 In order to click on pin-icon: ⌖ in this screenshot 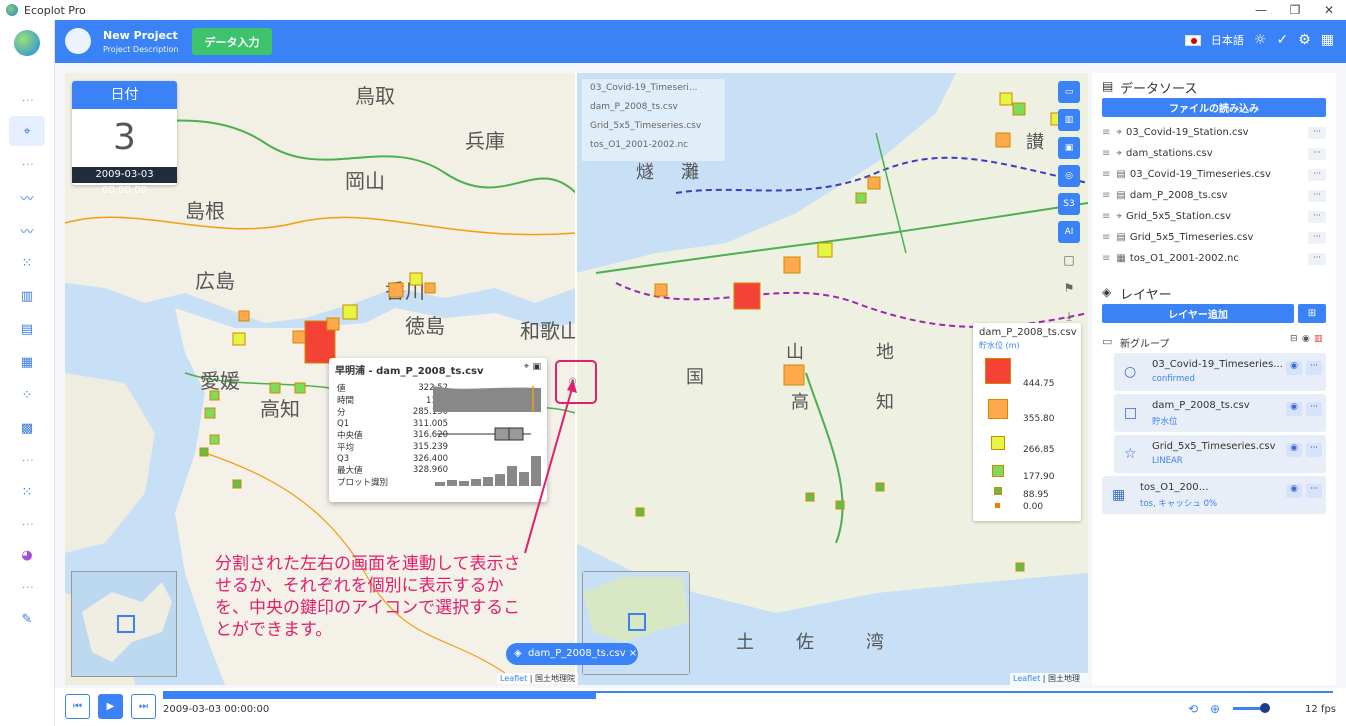, I will do `click(526, 367)`.